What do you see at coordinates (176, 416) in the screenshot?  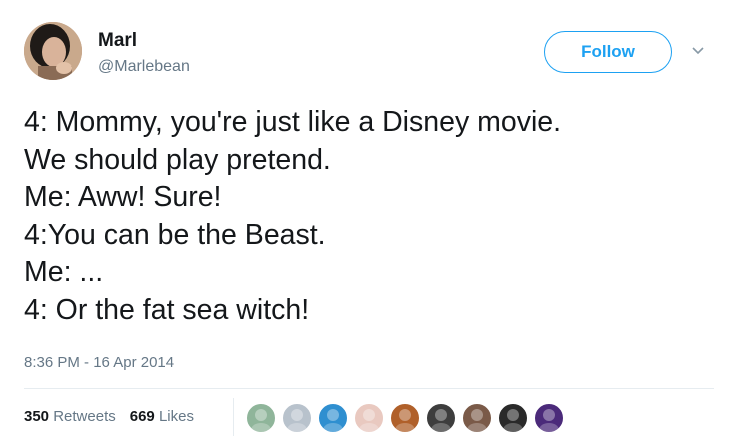 I see `likes-label: Likes` at bounding box center [176, 416].